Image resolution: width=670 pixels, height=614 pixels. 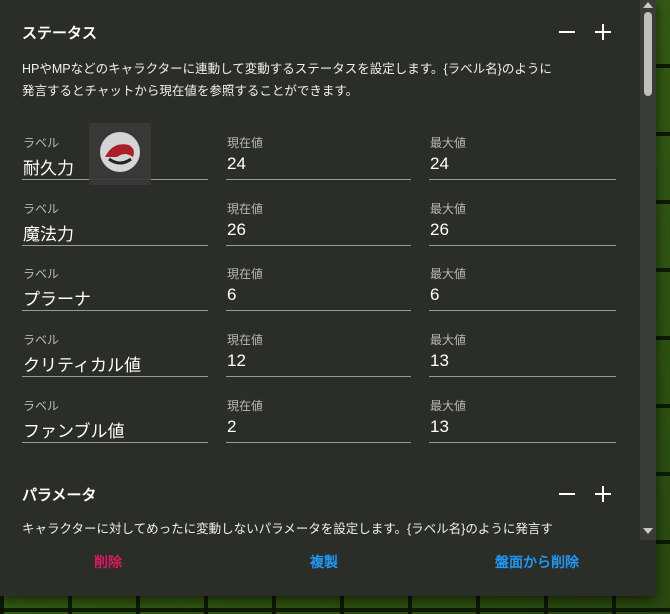 I want to click on delete-button: 削除, so click(x=108, y=562).